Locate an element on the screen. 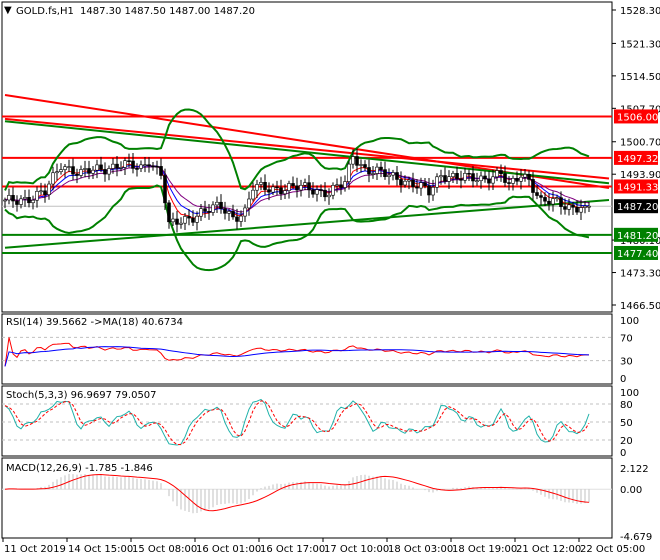  price-level-label: 1491.33 is located at coordinates (637, 187).